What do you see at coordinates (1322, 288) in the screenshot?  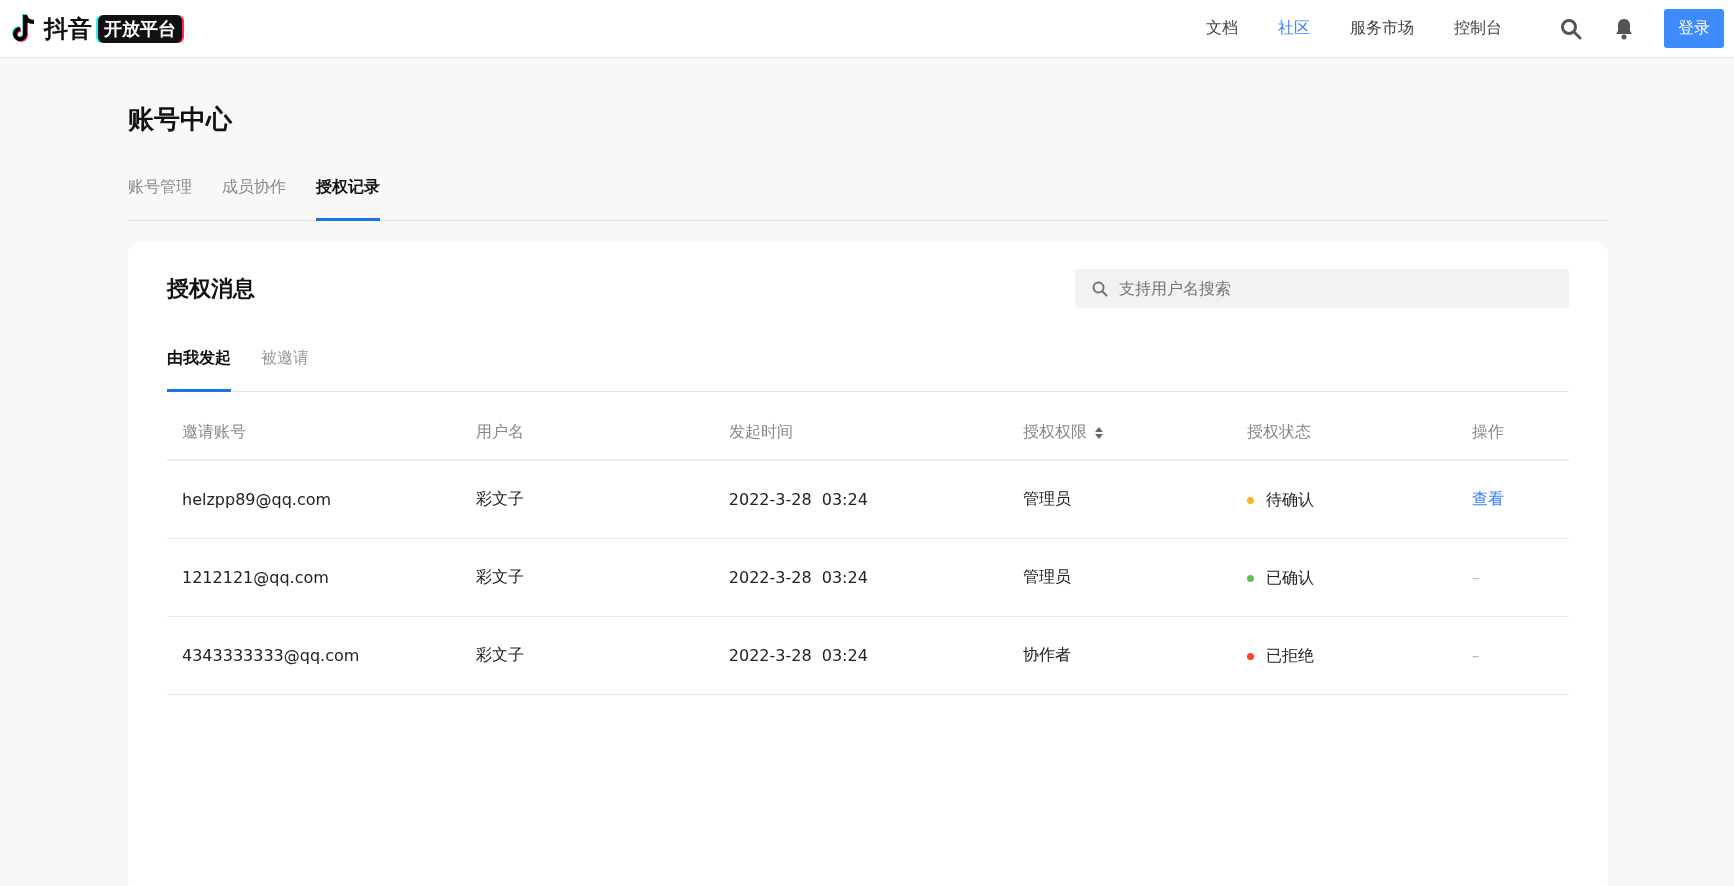 I see `search-field: 支持用户名搜索` at bounding box center [1322, 288].